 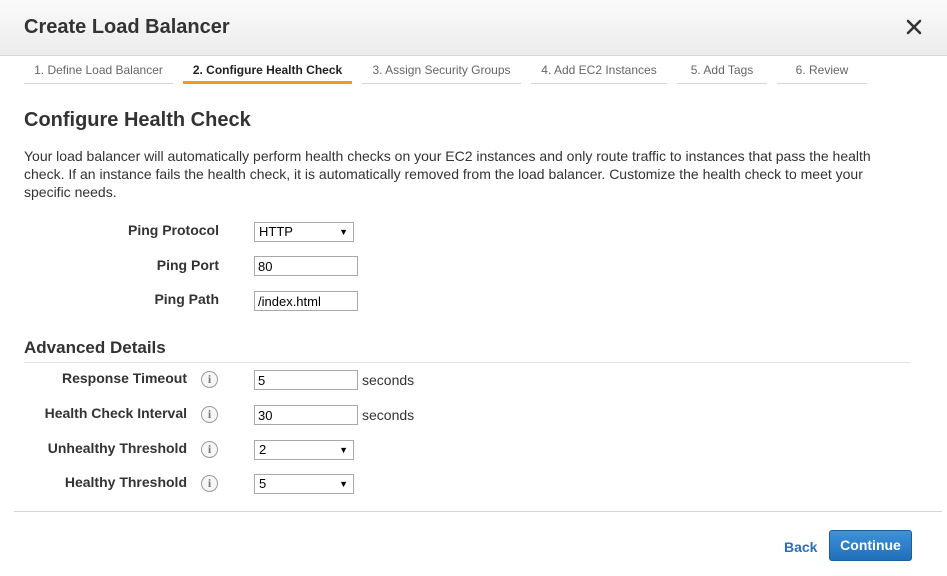 I want to click on tab-review: 6. Review, so click(x=822, y=73).